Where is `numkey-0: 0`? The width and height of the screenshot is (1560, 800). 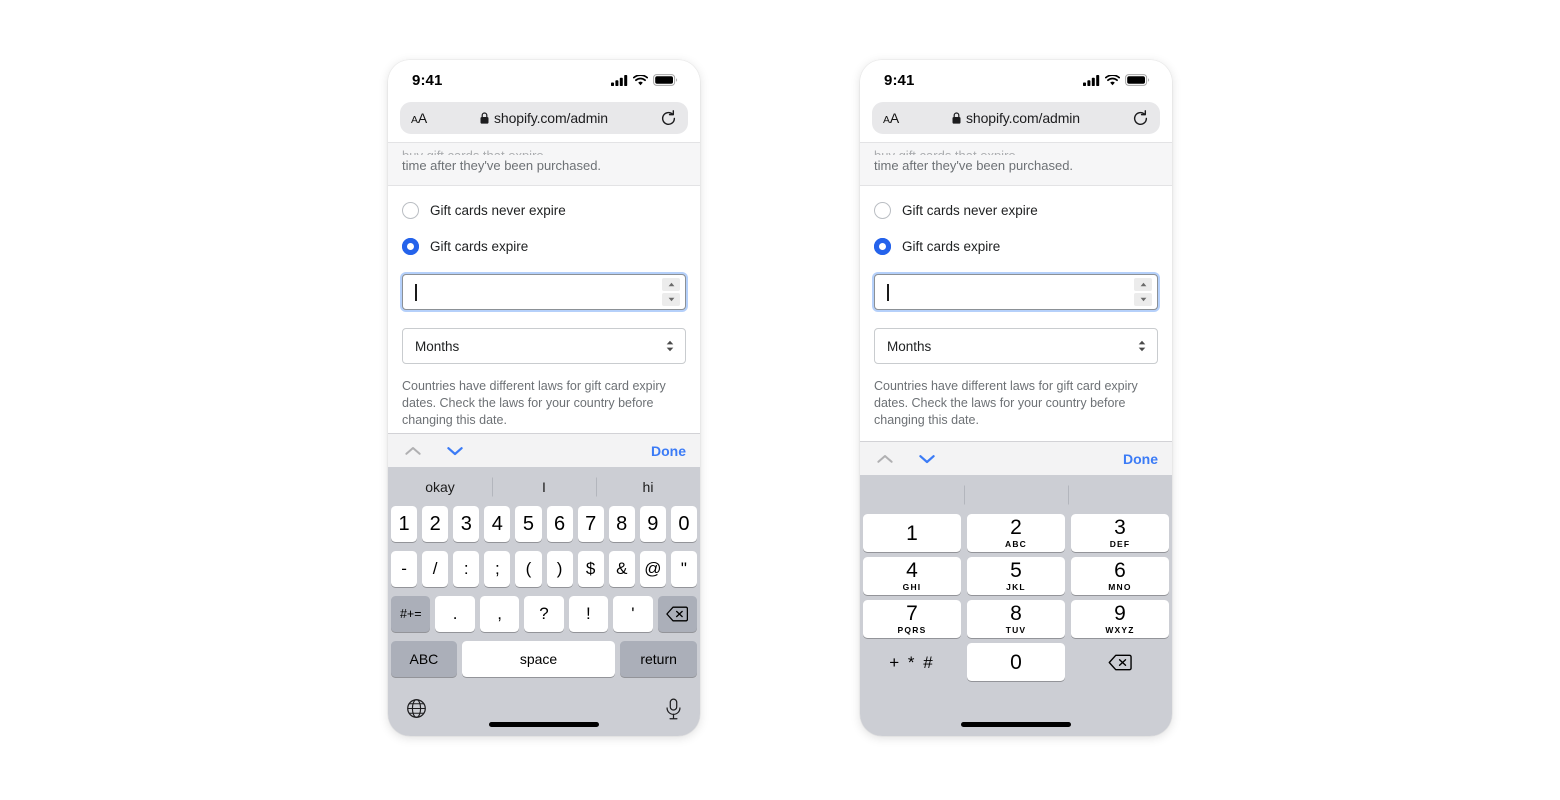 numkey-0: 0 is located at coordinates (1016, 662).